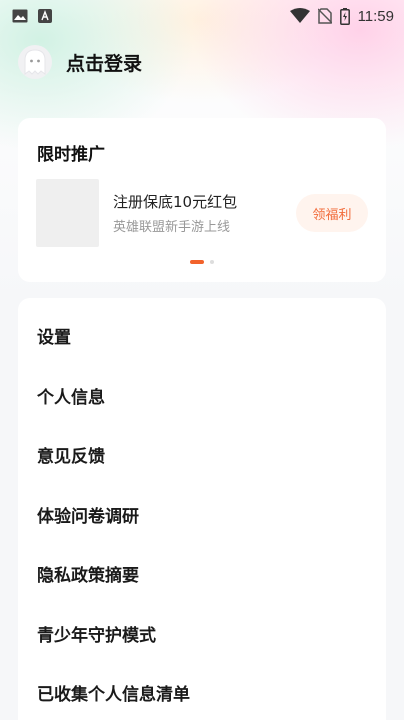 The width and height of the screenshot is (404, 720). What do you see at coordinates (172, 227) in the screenshot?
I see `promo-description: 英雄联盟新手游上线` at bounding box center [172, 227].